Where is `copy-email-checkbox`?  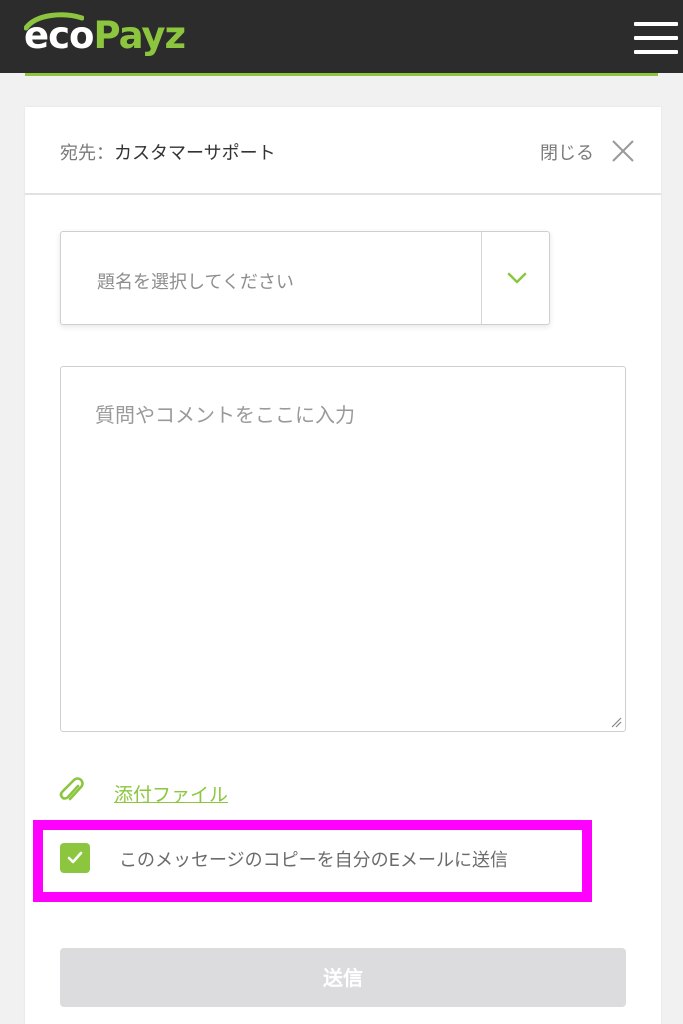
copy-email-checkbox is located at coordinates (75, 858).